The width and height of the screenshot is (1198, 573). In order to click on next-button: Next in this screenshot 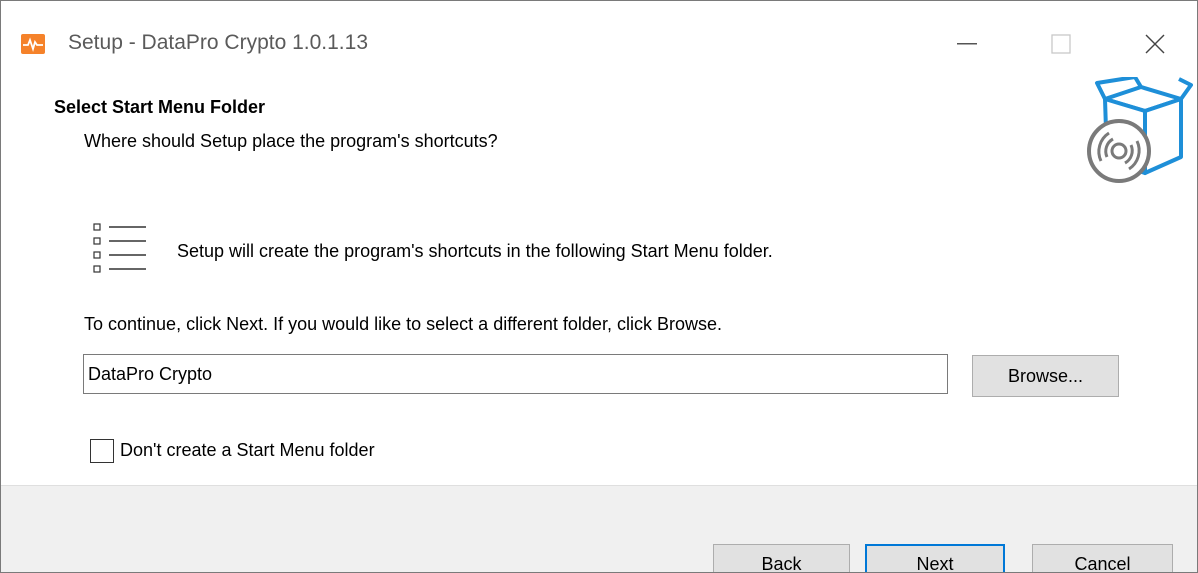, I will do `click(935, 558)`.